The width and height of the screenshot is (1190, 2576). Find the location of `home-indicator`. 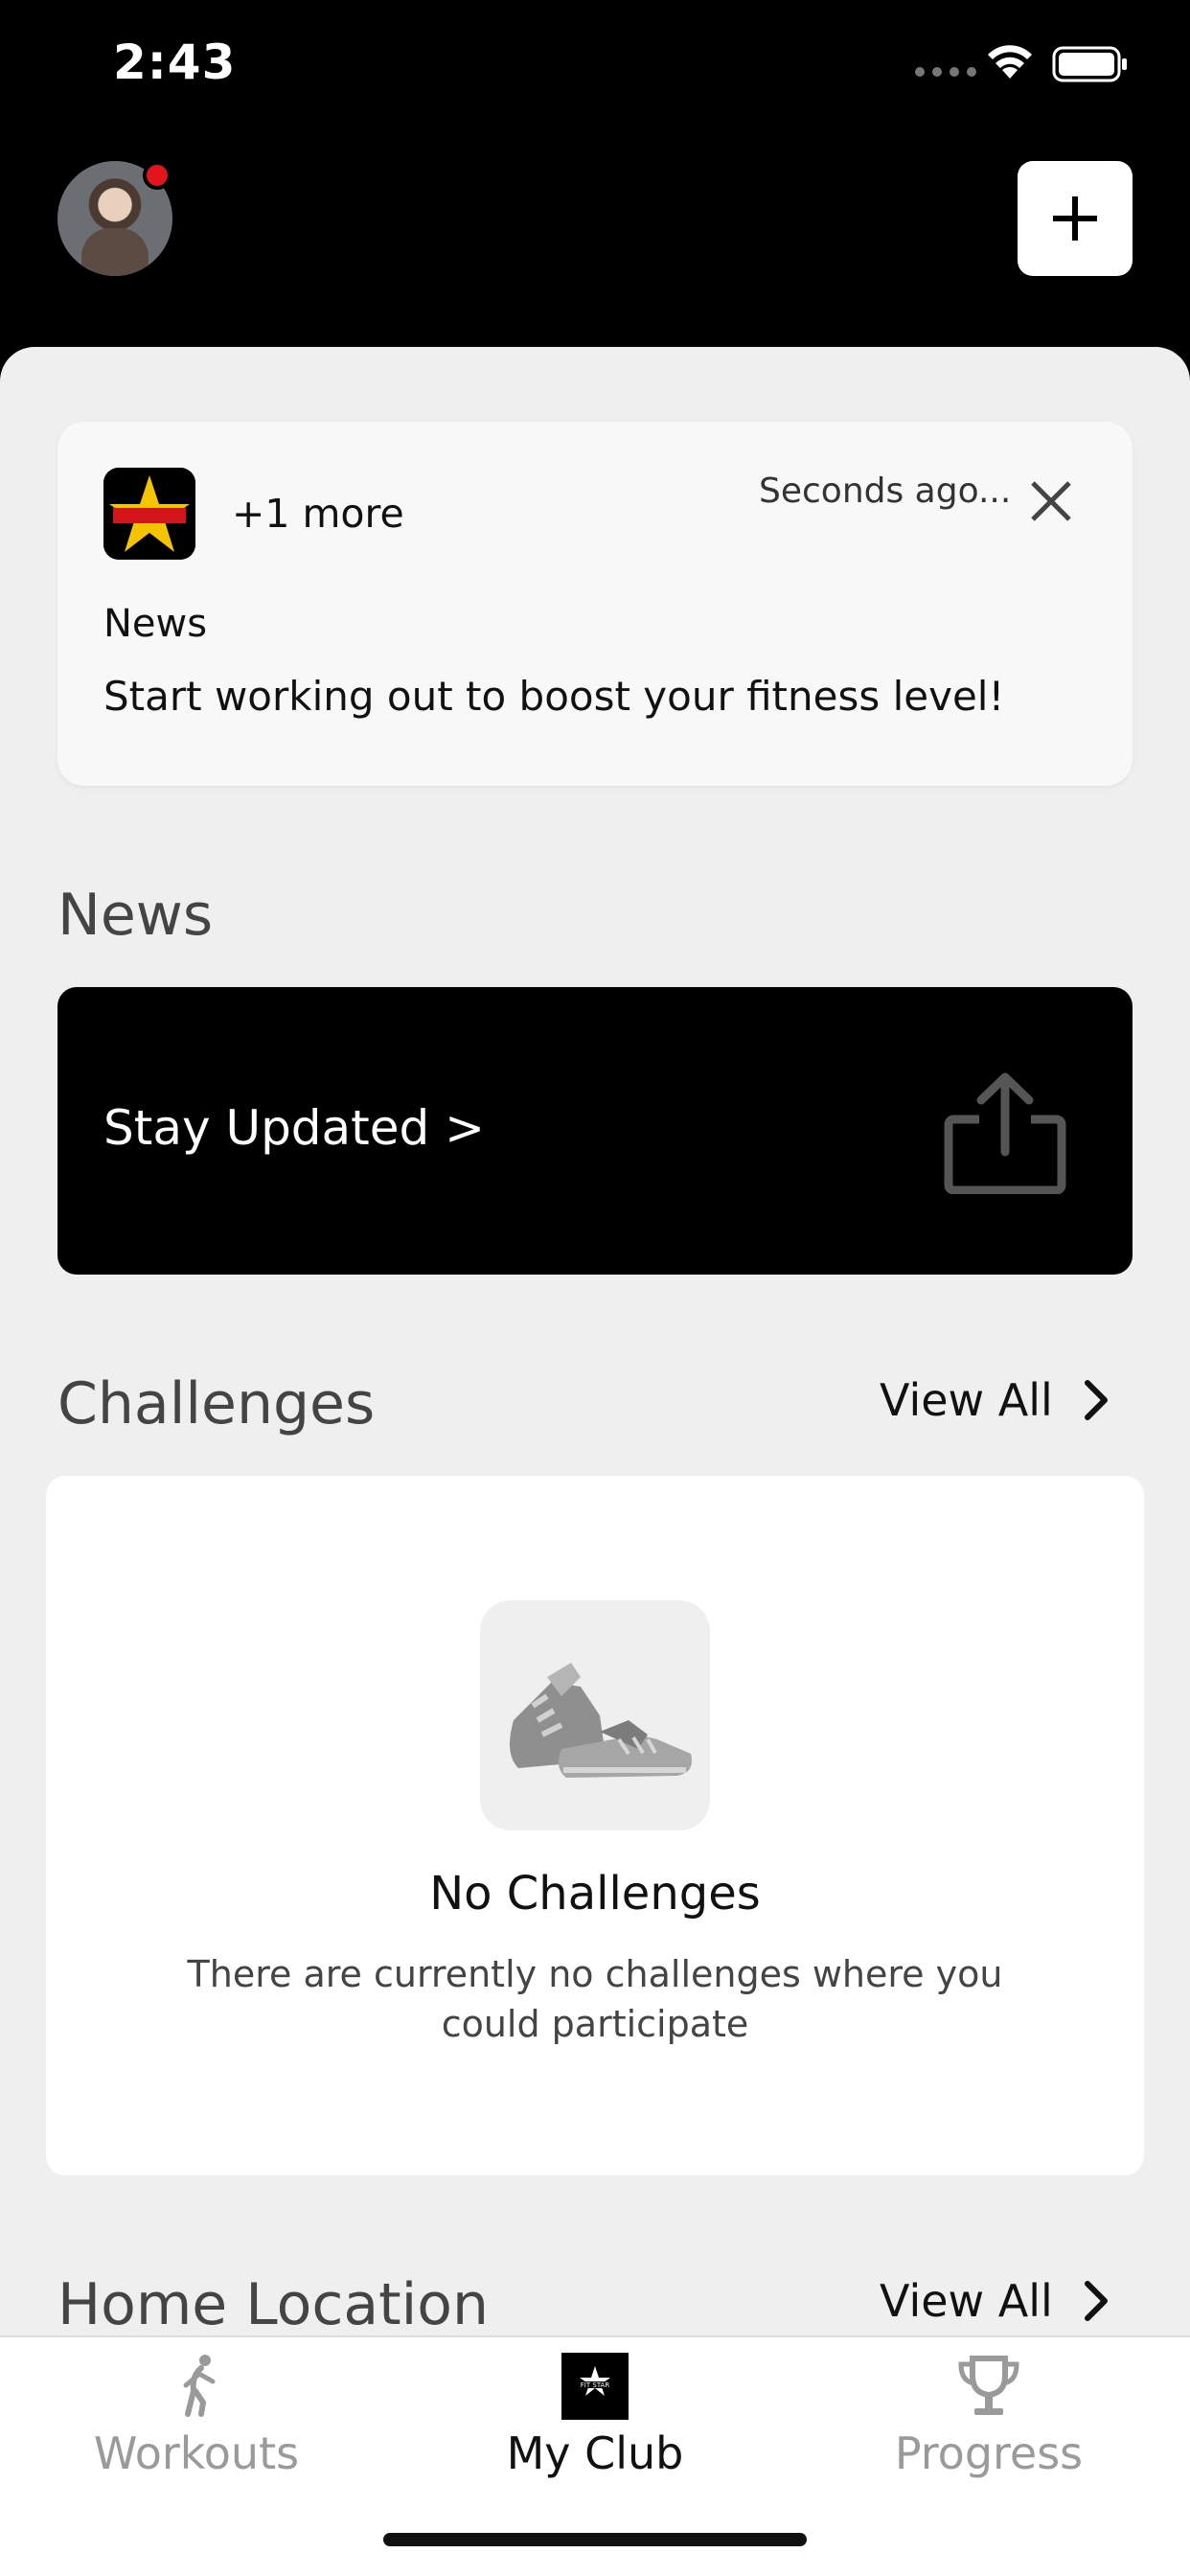

home-indicator is located at coordinates (595, 2539).